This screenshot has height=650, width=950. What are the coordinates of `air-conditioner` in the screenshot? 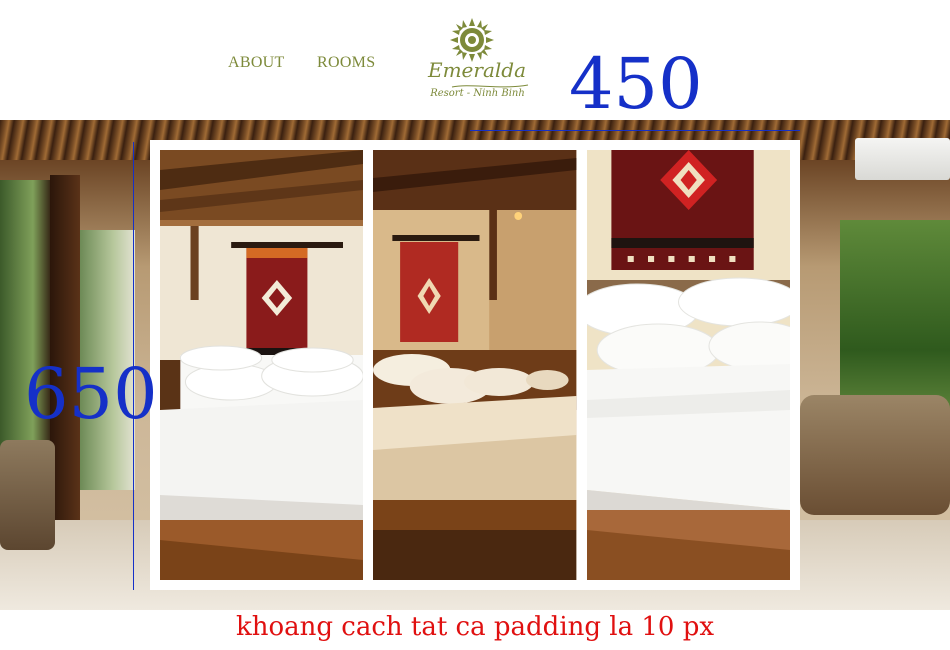 It's located at (902, 159).